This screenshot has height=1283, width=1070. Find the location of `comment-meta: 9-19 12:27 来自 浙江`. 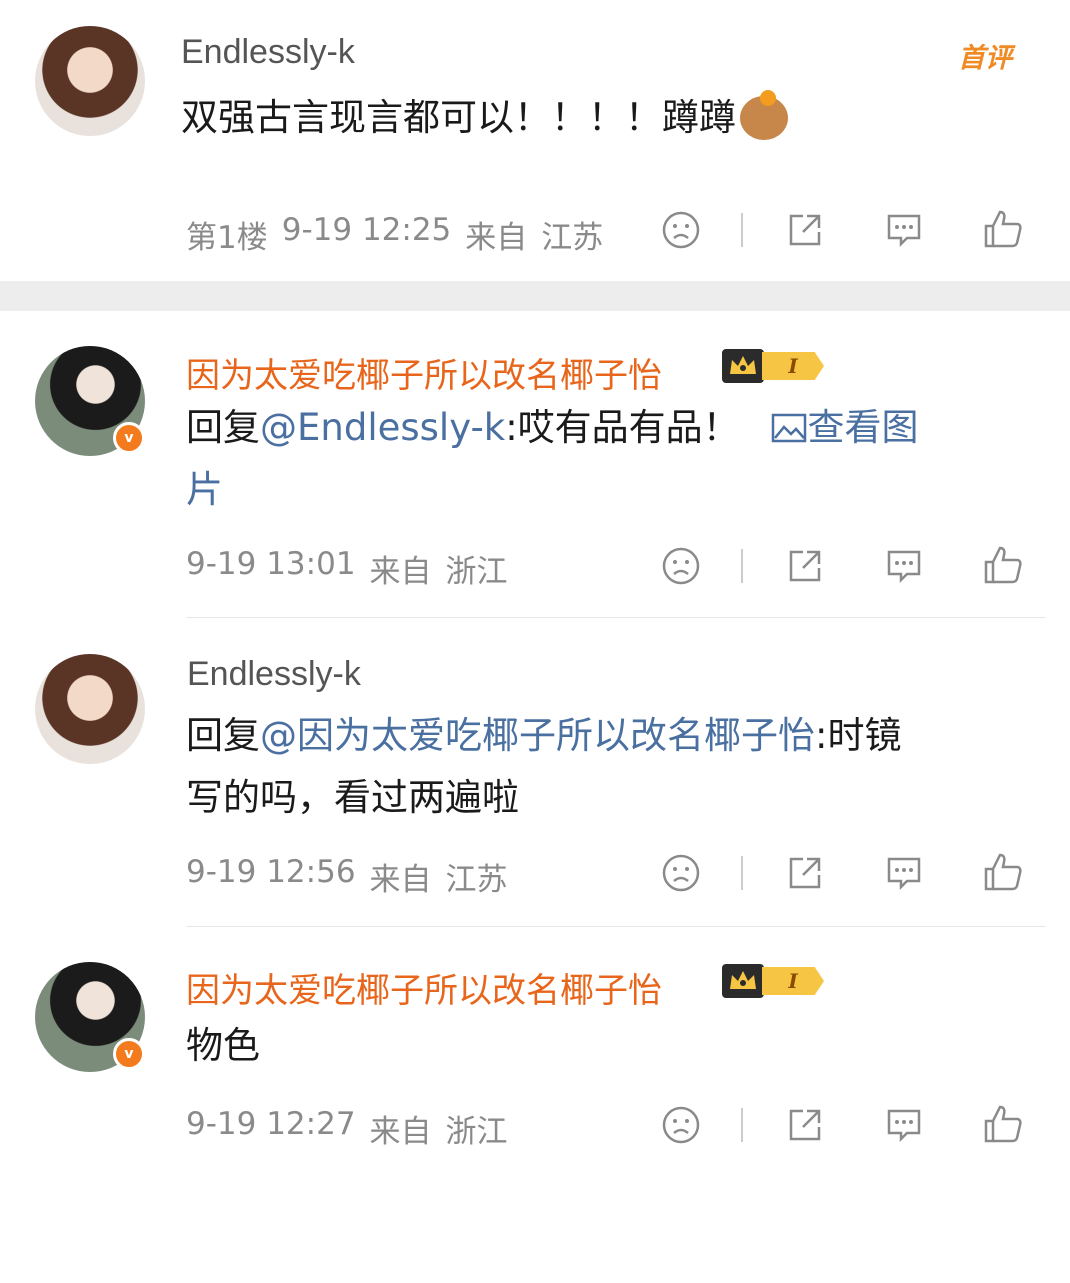

comment-meta: 9-19 12:27 来自 浙江 is located at coordinates (347, 1128).